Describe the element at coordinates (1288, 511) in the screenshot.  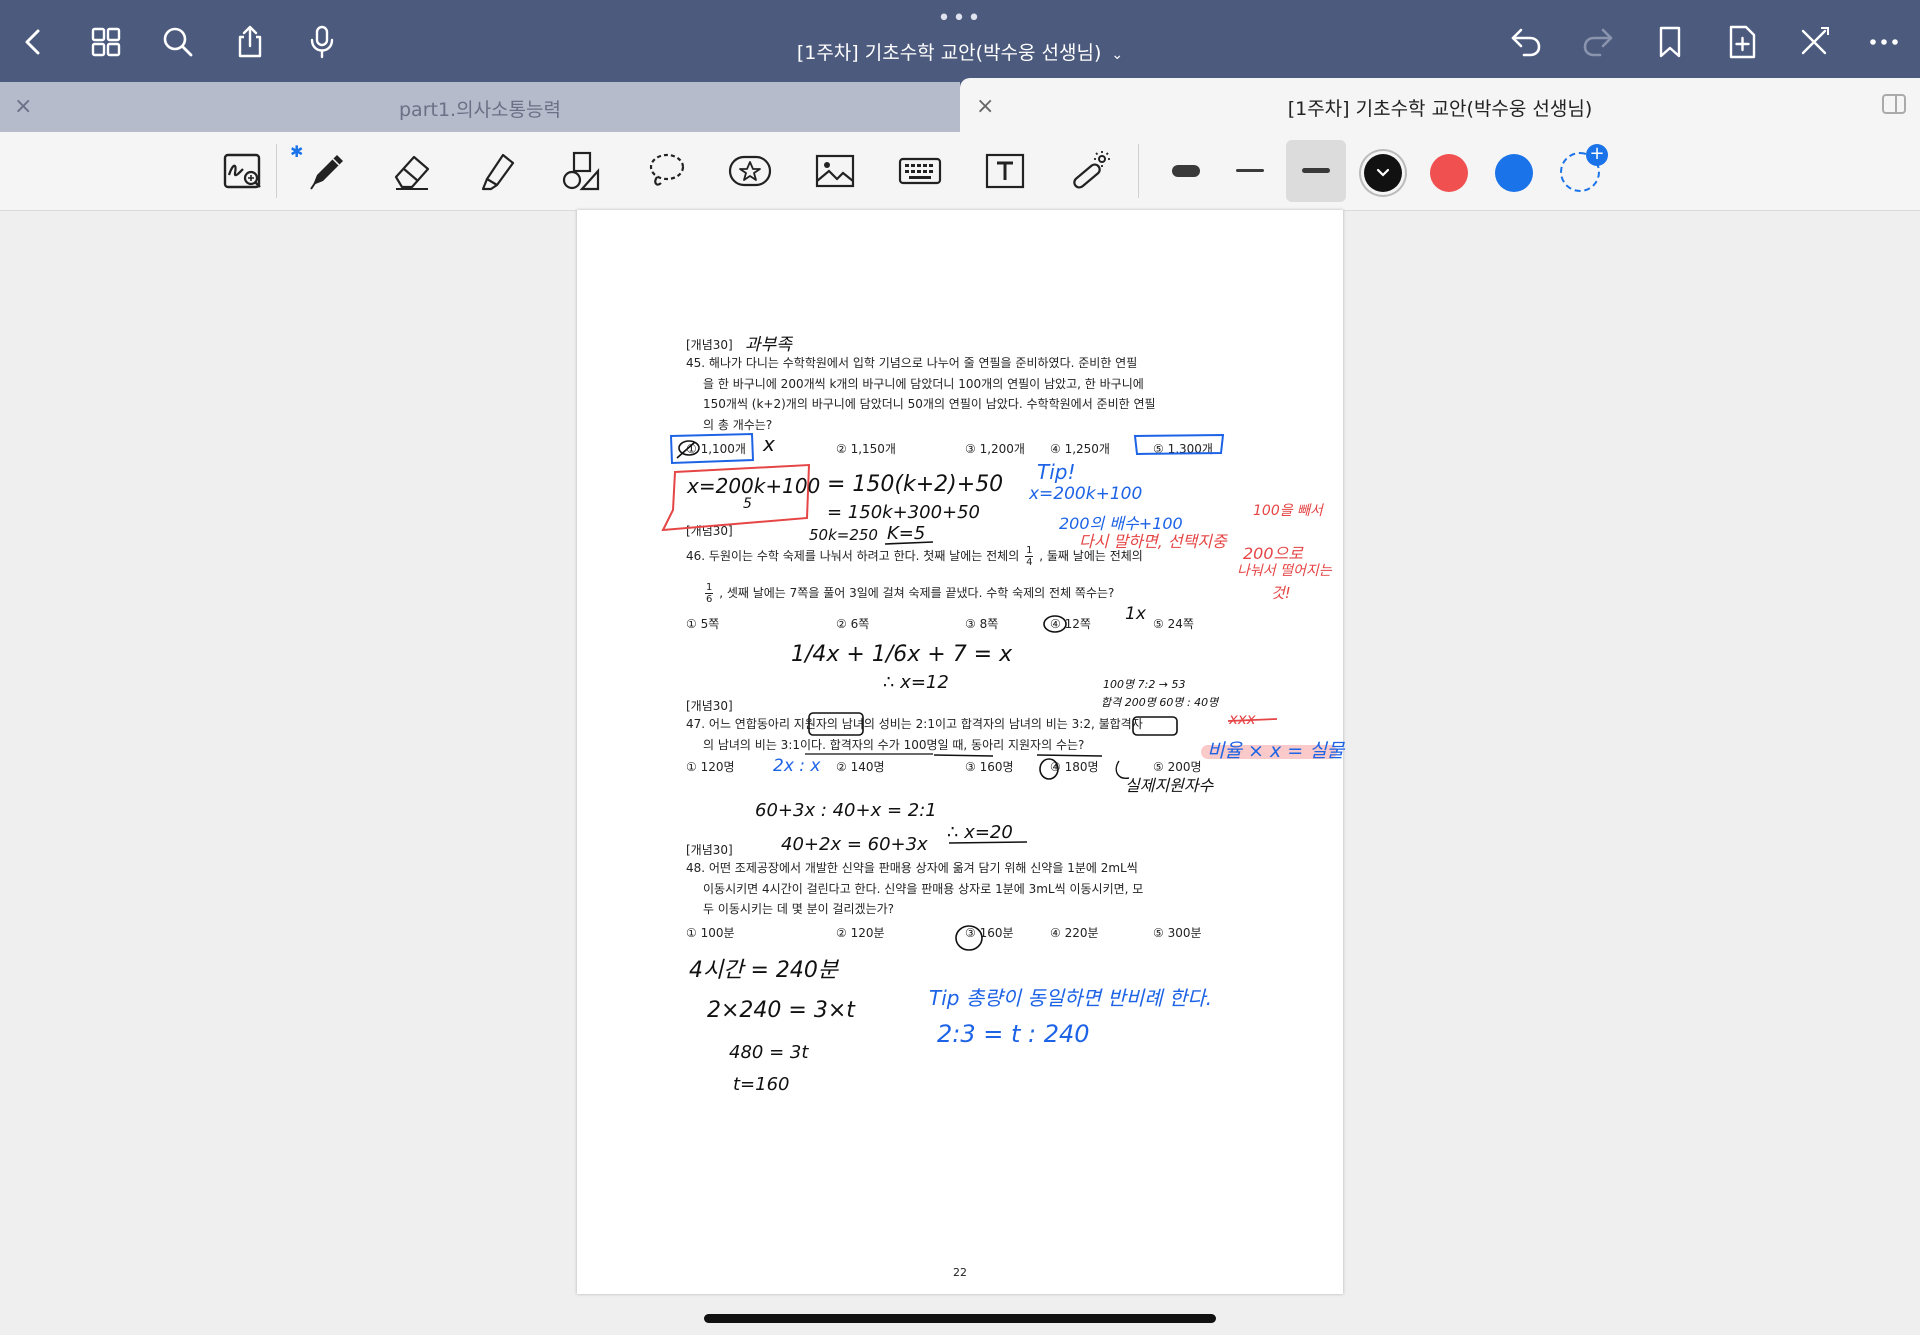
I see `handwritten-note: 100을 빼서` at that location.